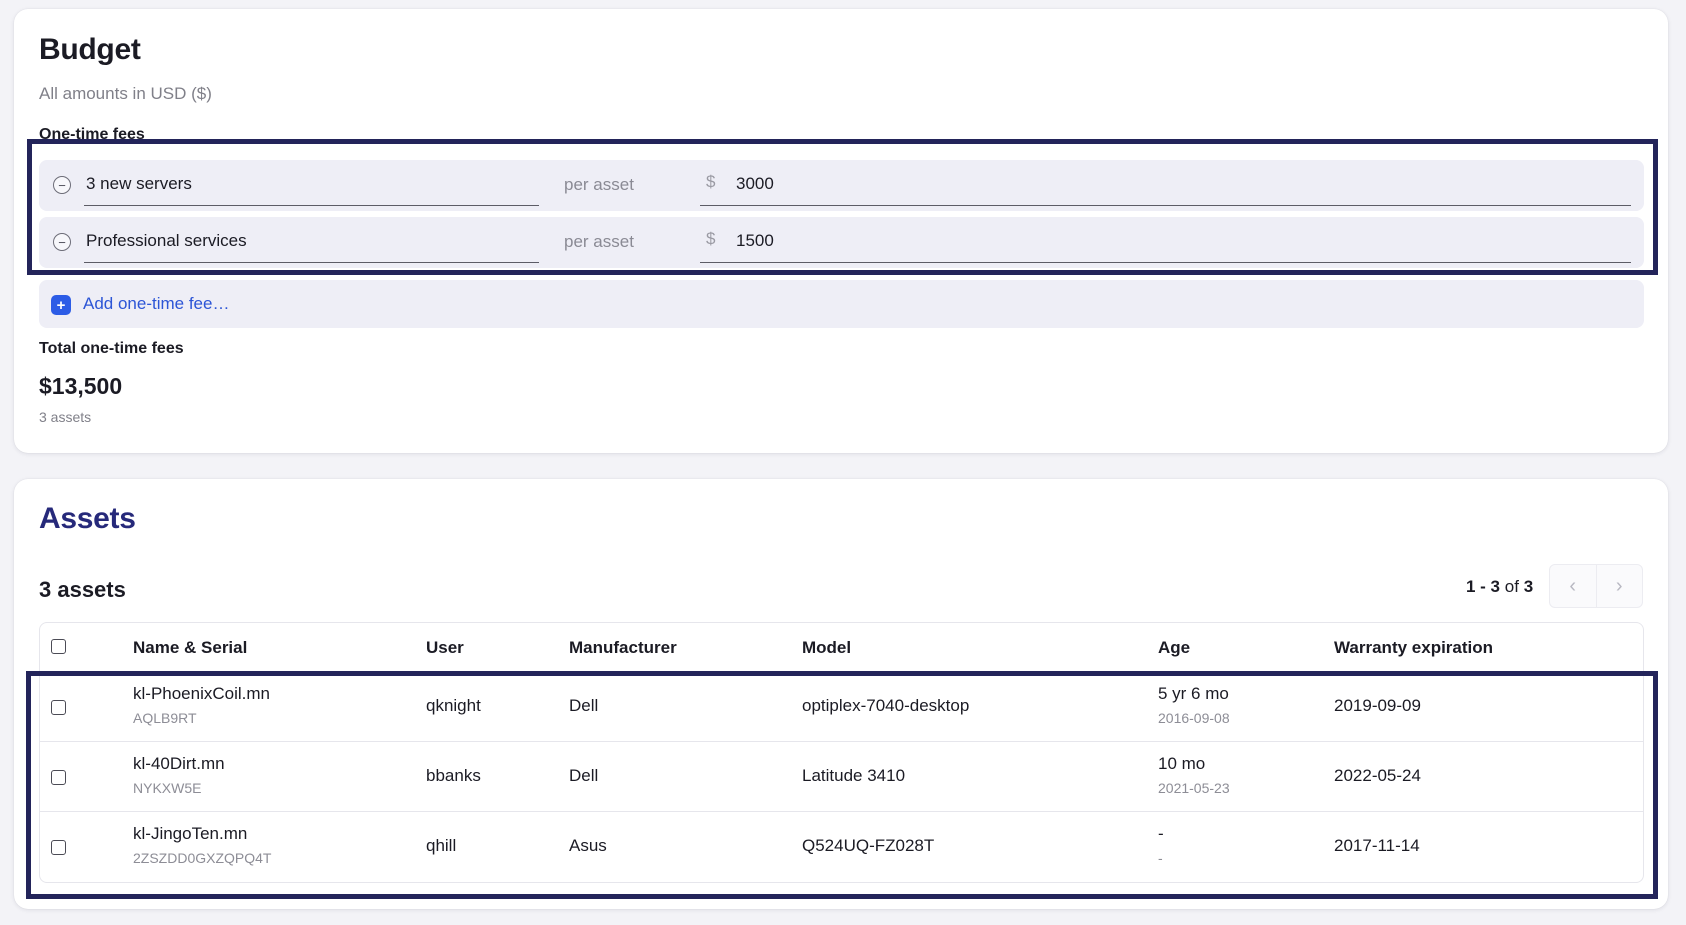 The width and height of the screenshot is (1686, 925). Describe the element at coordinates (453, 775) in the screenshot. I see `asset-user: bbanks` at that location.